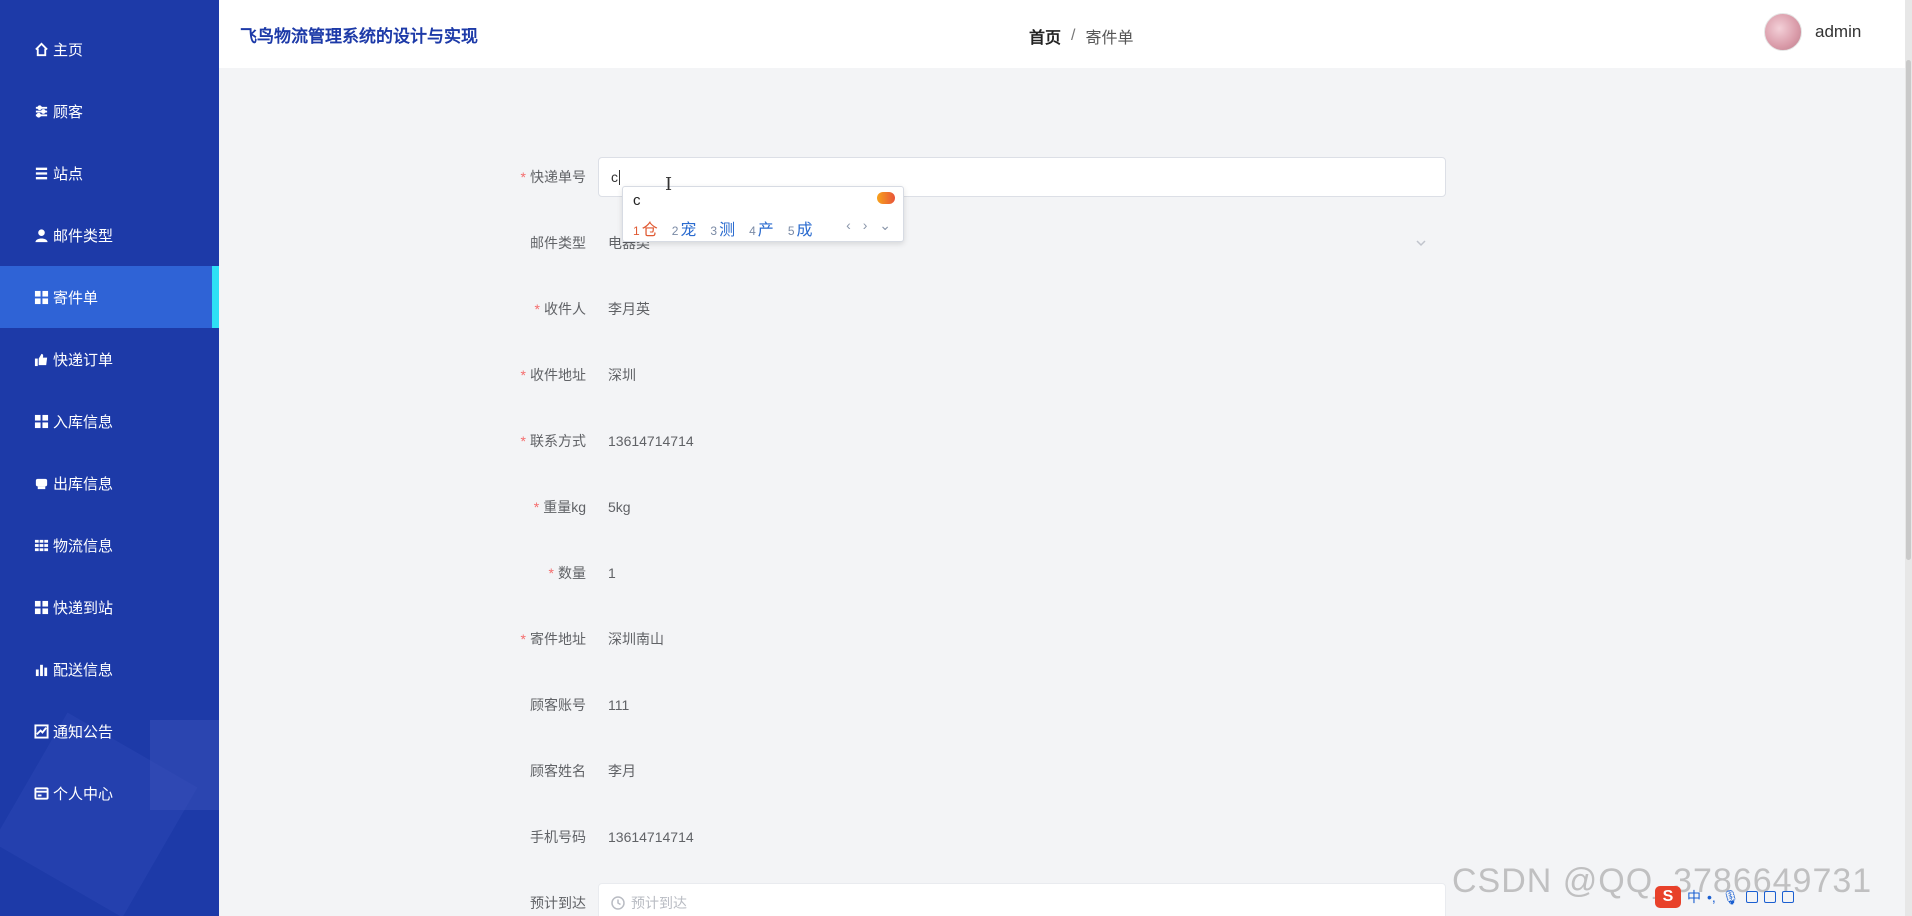  I want to click on sidebar-item-profile: 个人中心, so click(109, 793).